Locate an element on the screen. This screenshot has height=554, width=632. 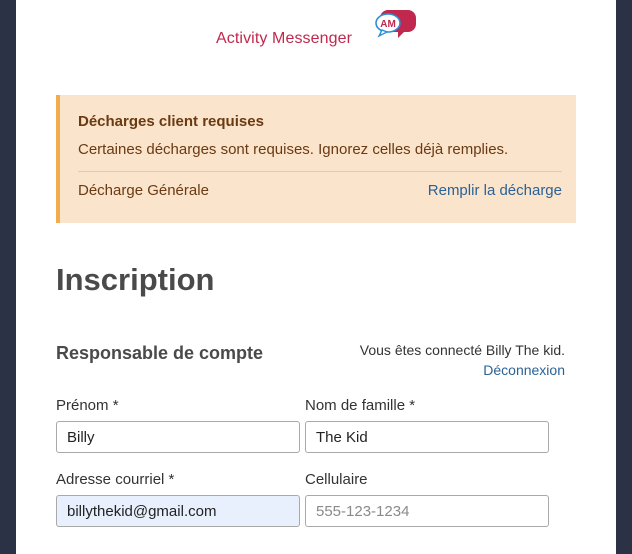
email-label: Adresse courriel * is located at coordinates (115, 479).